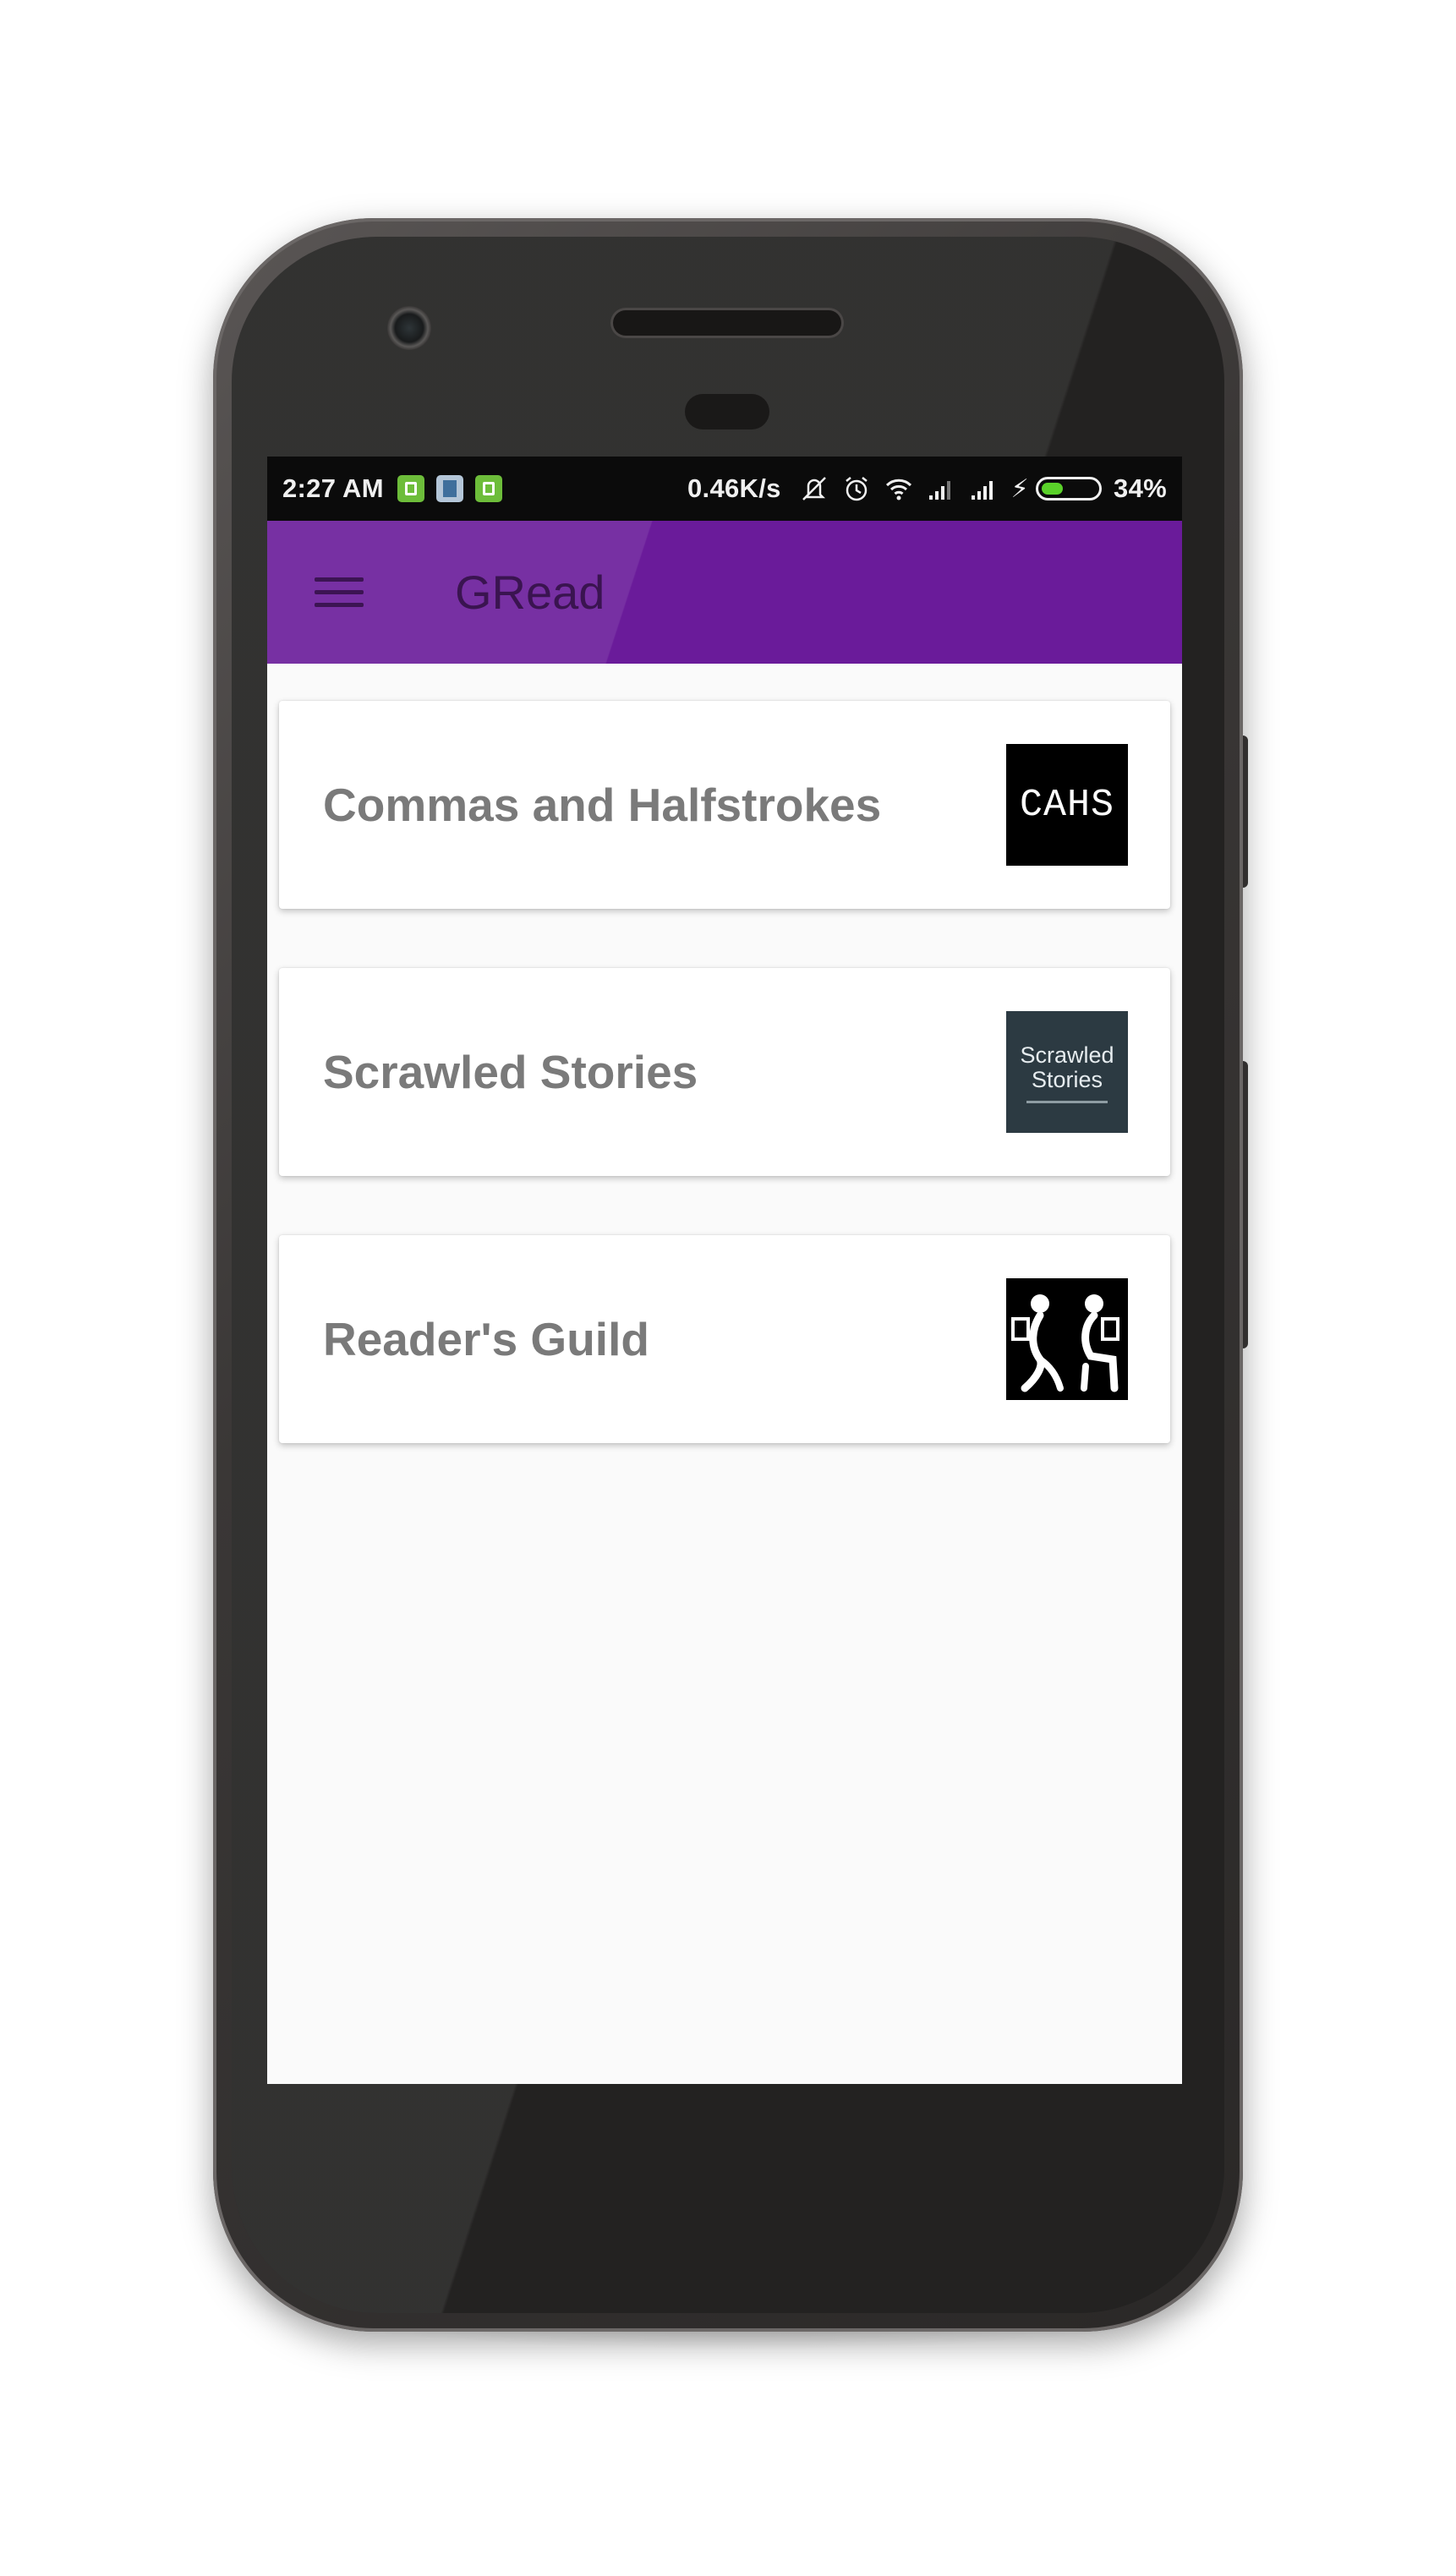  What do you see at coordinates (602, 805) in the screenshot?
I see `group-title: Commas and Halfstrokes` at bounding box center [602, 805].